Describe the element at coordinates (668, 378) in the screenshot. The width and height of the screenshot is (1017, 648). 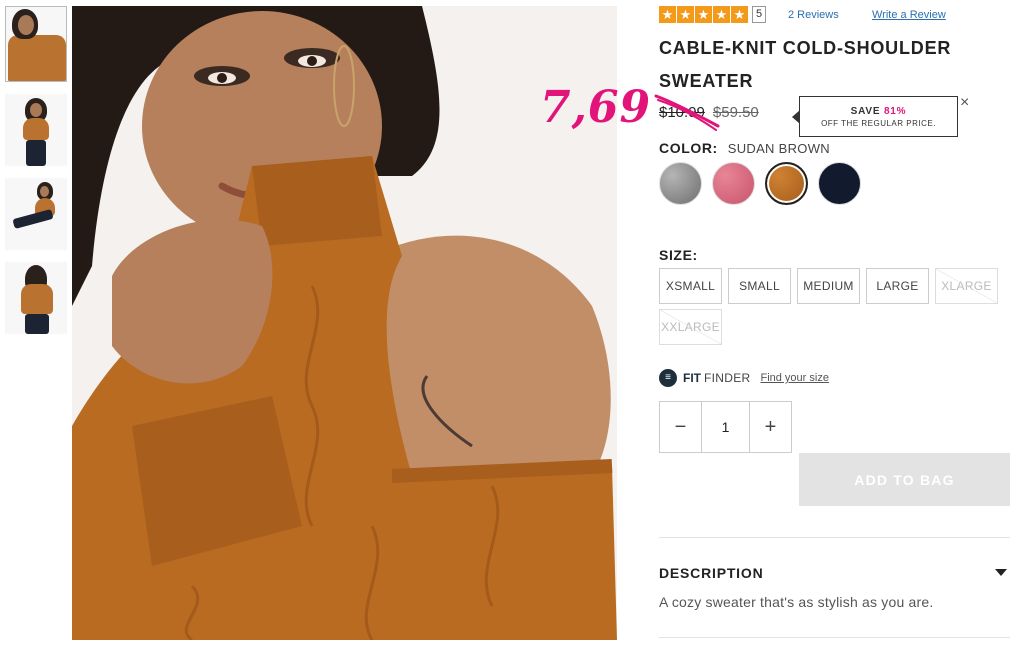
I see `fit-finder-icon: ≡` at that location.